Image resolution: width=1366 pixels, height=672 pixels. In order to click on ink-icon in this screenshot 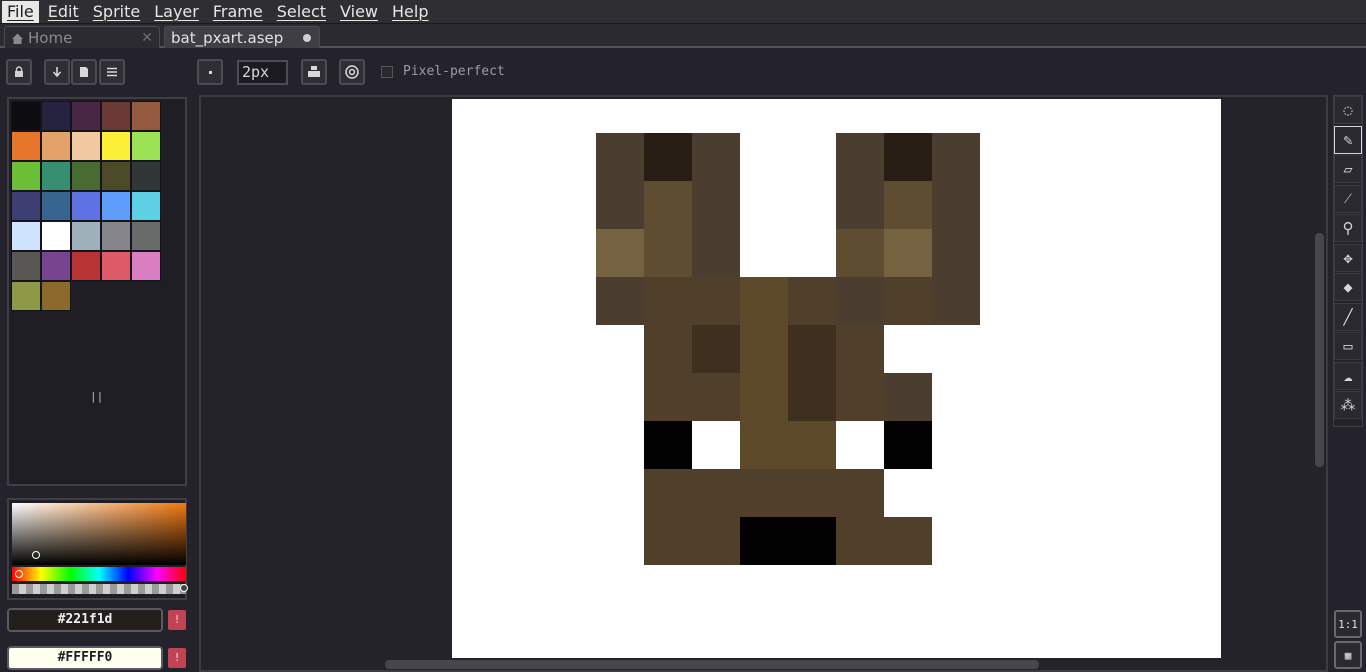, I will do `click(314, 72)`.